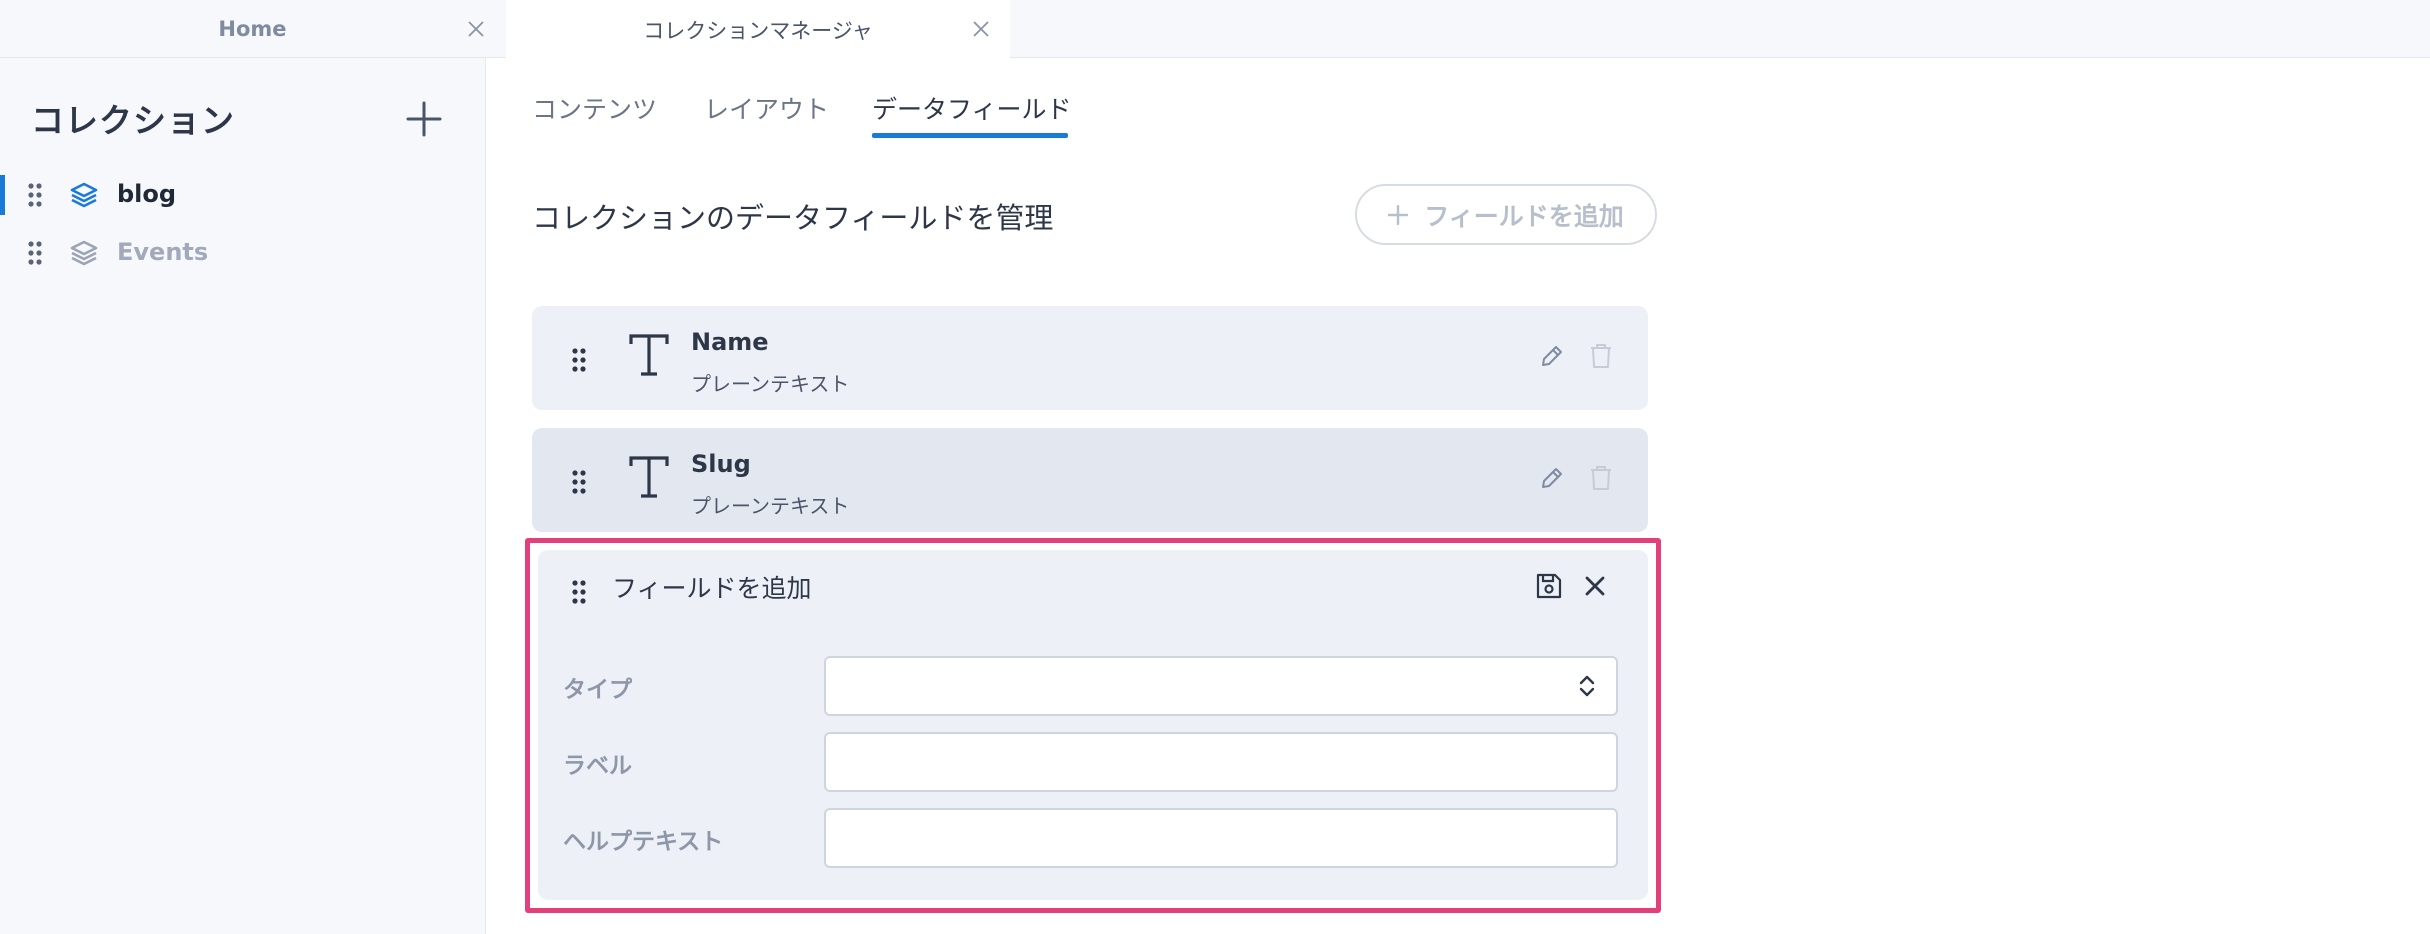 Image resolution: width=2430 pixels, height=934 pixels. Describe the element at coordinates (243, 253) in the screenshot. I see `sidebar-item-events: Events` at that location.